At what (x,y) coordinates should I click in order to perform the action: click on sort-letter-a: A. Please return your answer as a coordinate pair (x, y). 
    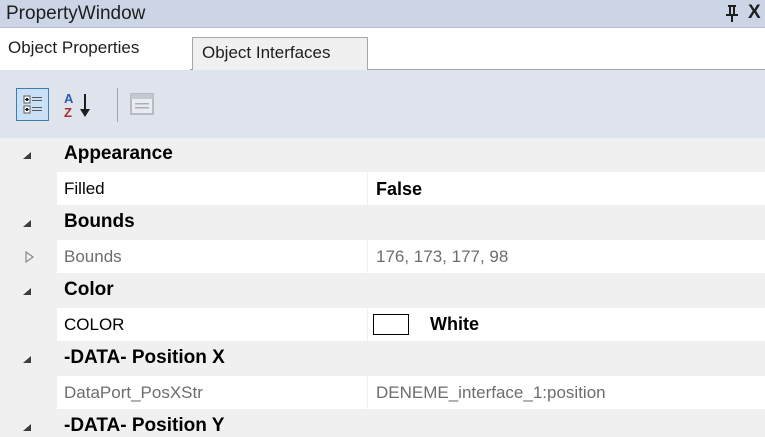
    Looking at the image, I should click on (69, 98).